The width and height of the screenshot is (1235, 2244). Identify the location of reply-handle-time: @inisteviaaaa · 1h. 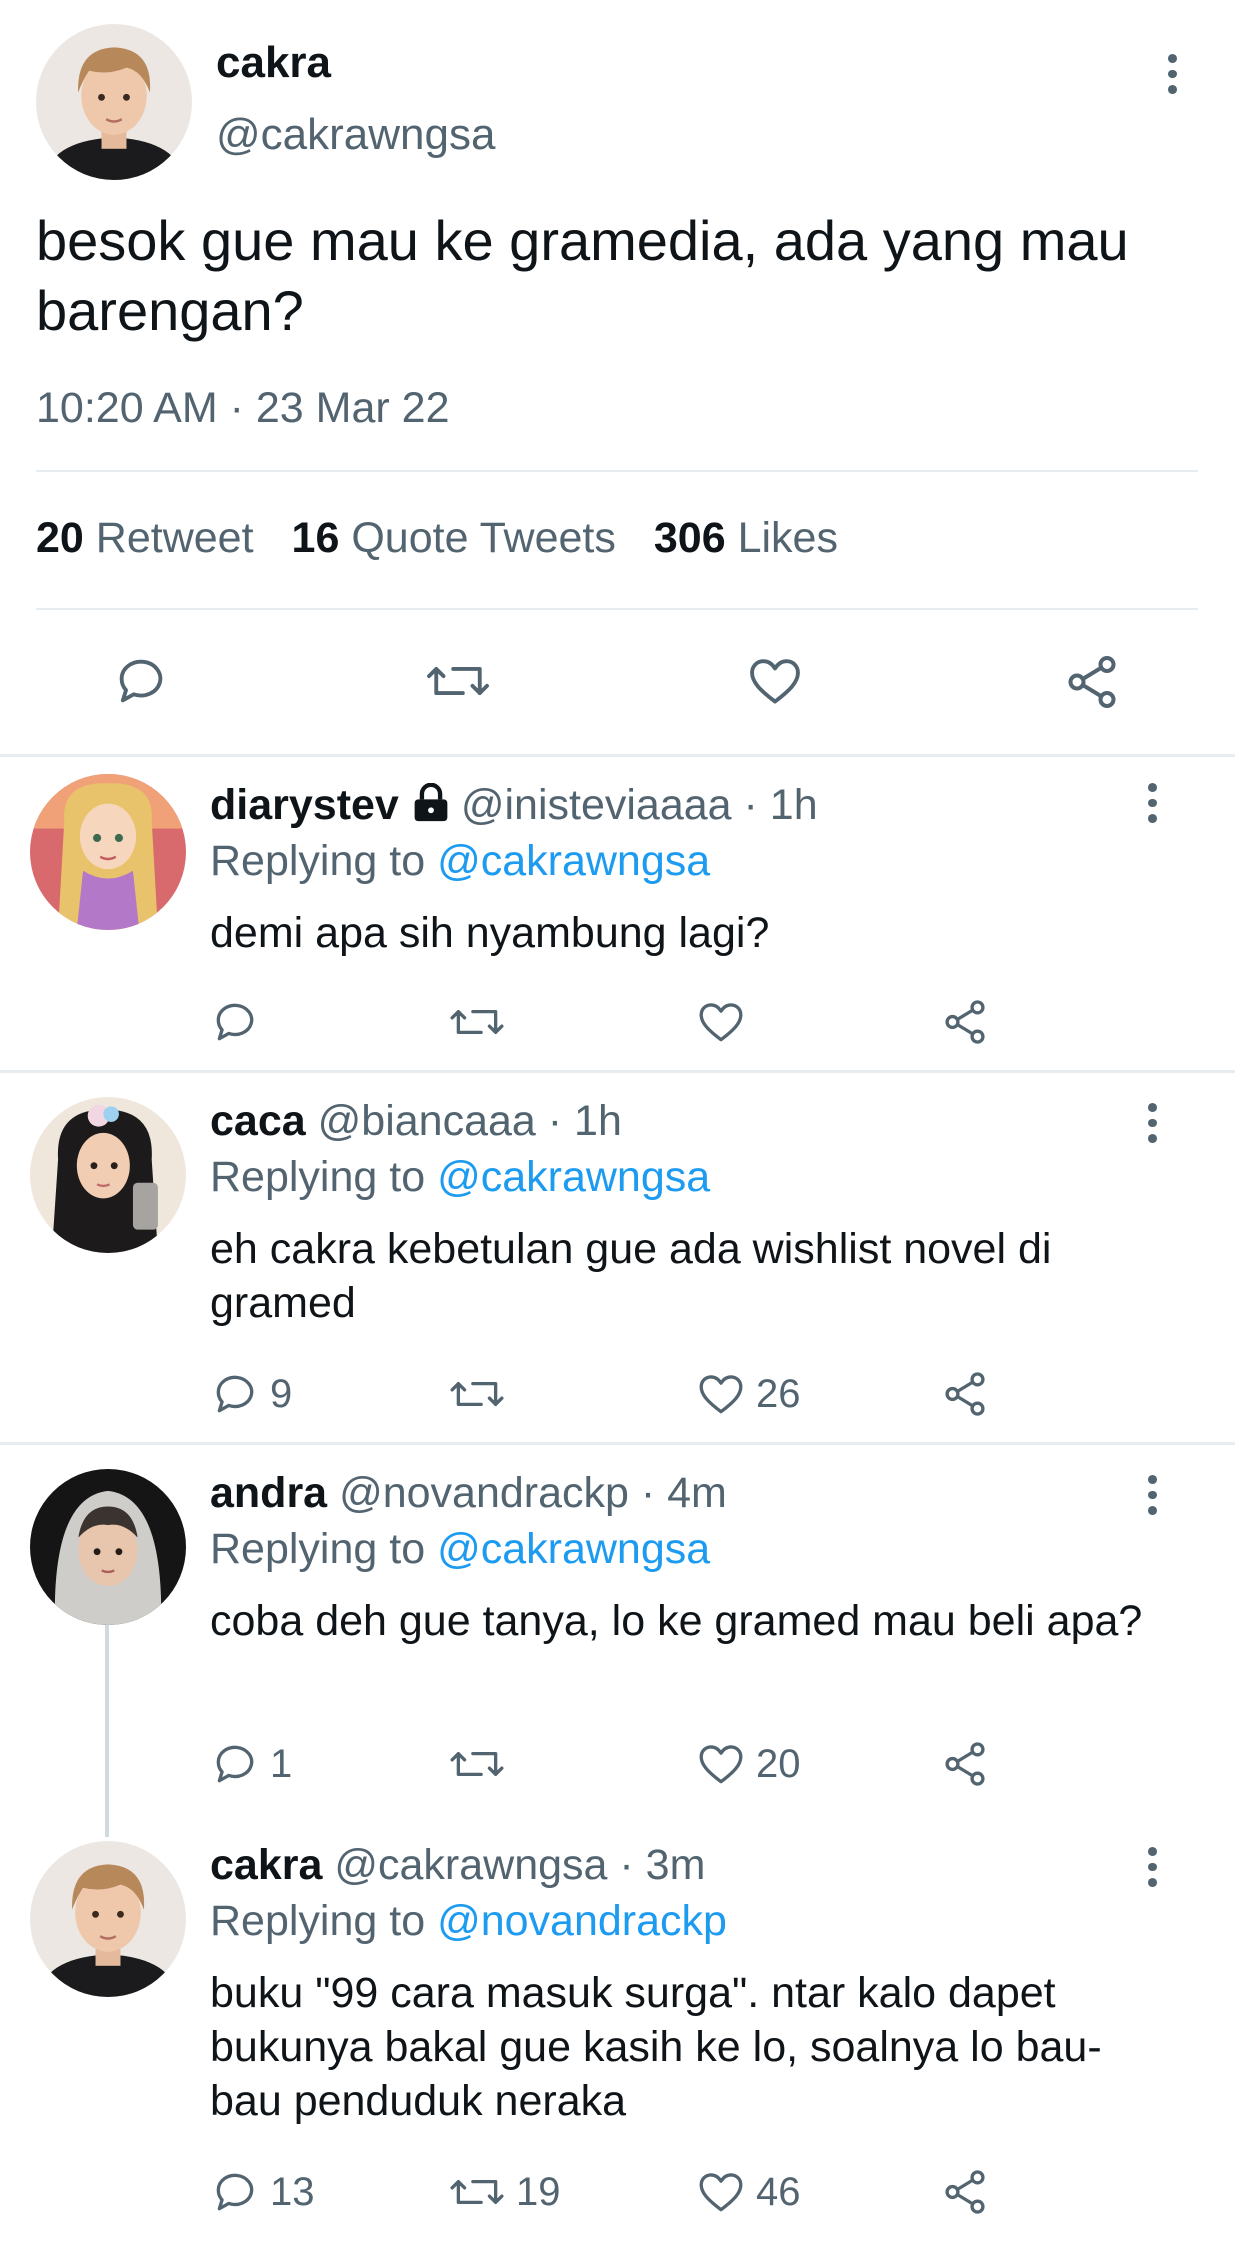
(639, 805).